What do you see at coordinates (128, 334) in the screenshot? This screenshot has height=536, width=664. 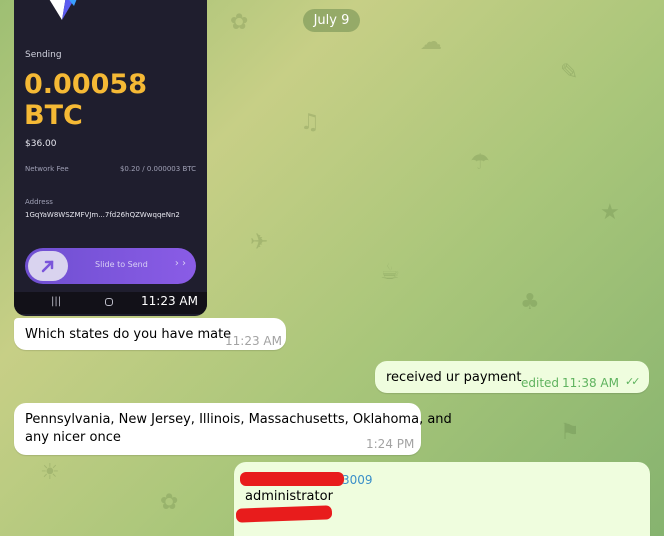 I see `message-text: Which states do you have mate` at bounding box center [128, 334].